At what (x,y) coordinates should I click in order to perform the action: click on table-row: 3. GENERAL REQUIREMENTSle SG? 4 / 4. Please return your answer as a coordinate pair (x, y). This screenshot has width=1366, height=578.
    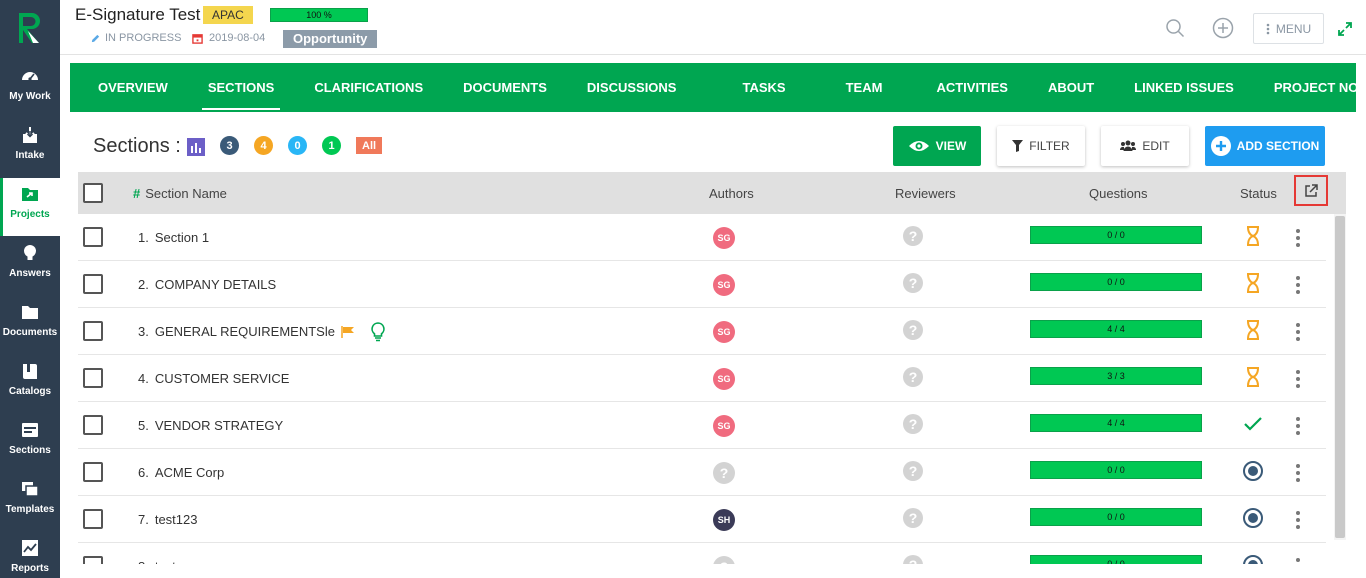
    Looking at the image, I should click on (702, 331).